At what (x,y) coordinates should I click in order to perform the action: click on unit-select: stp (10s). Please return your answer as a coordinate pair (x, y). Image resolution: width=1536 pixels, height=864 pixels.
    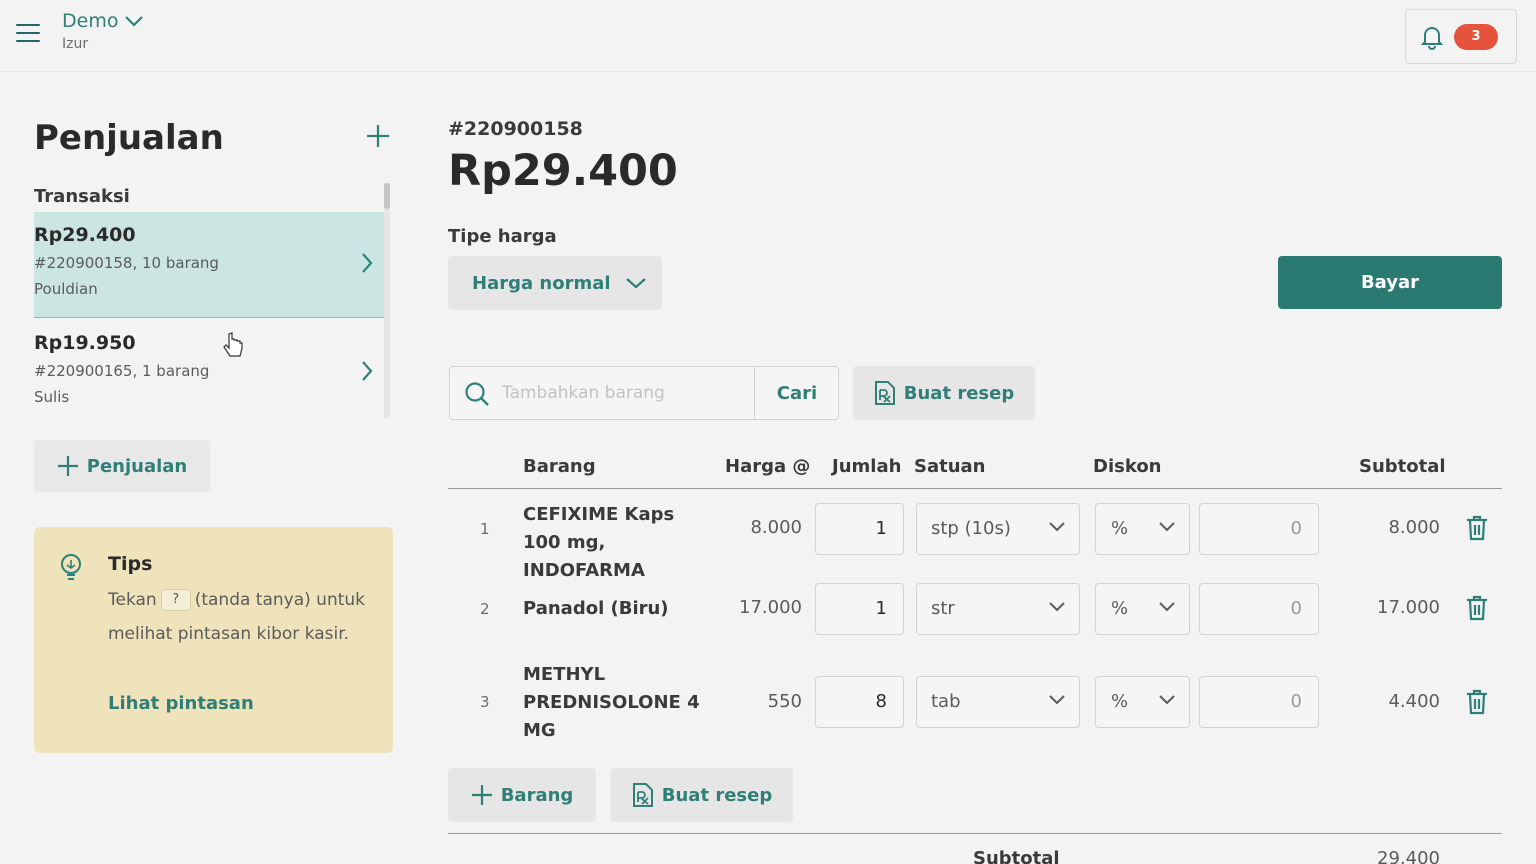
    Looking at the image, I should click on (998, 529).